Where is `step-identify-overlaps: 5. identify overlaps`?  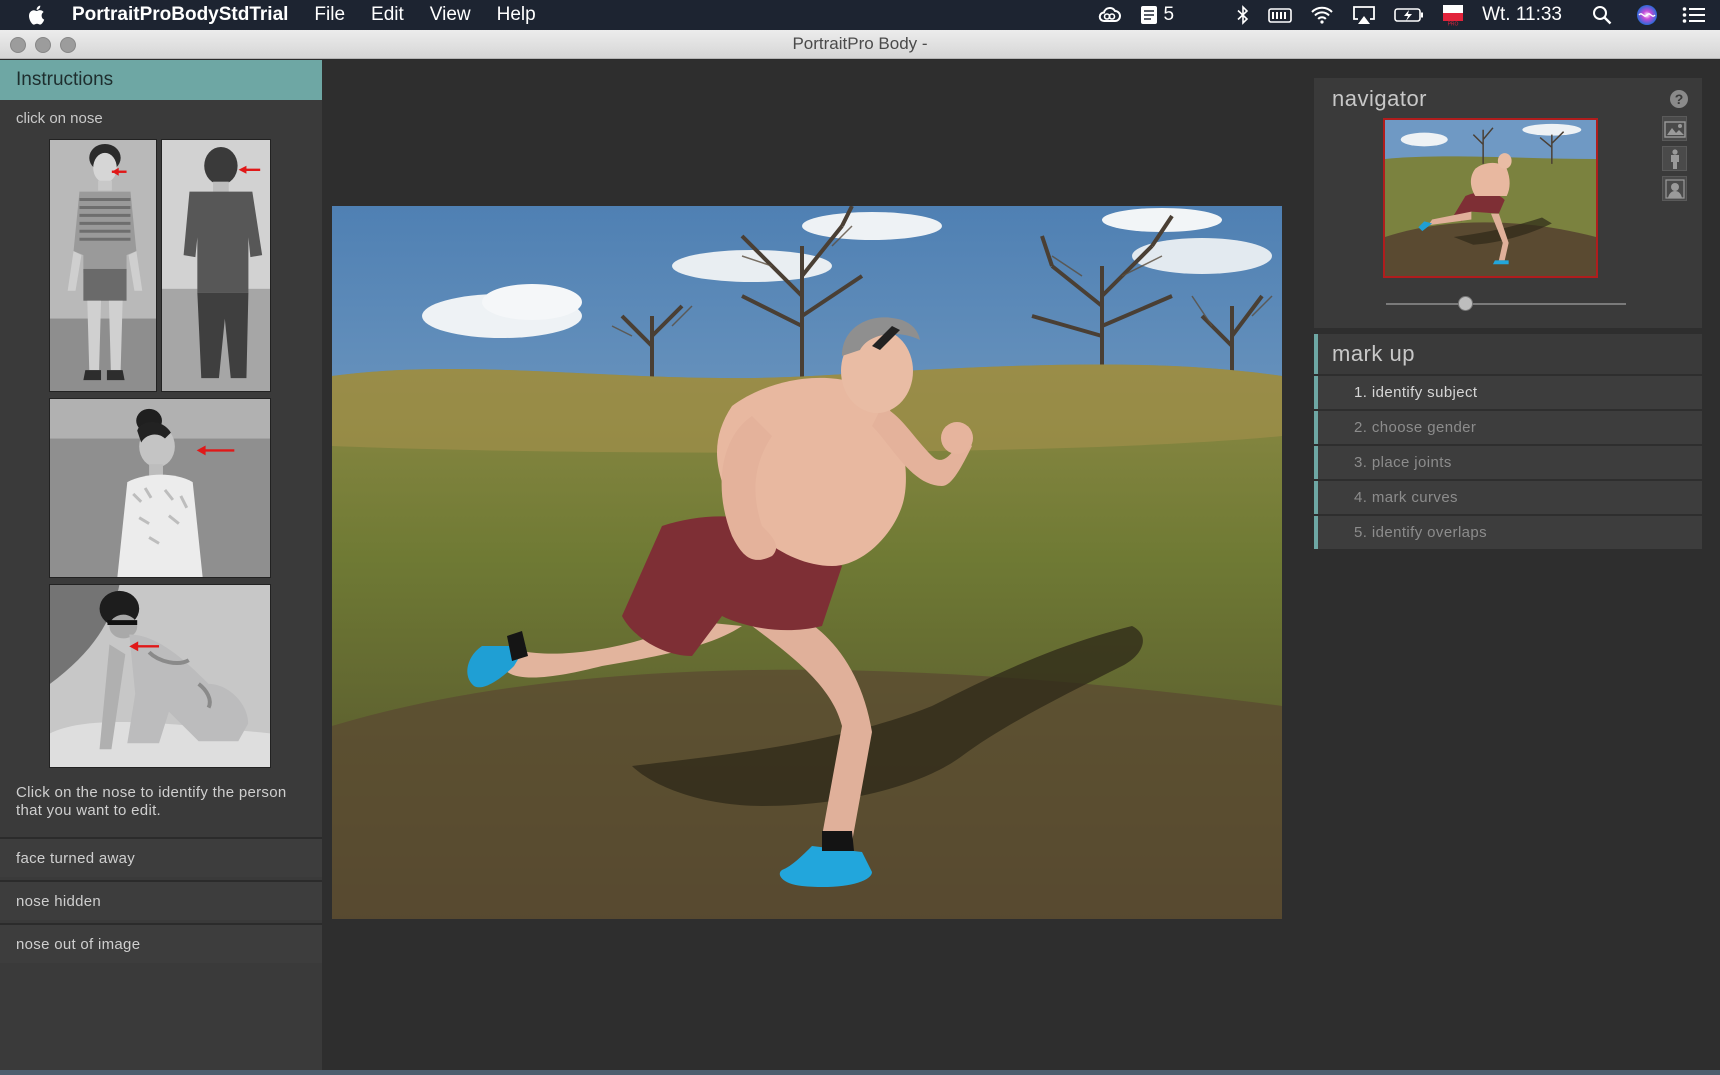 step-identify-overlaps: 5. identify overlaps is located at coordinates (1508, 532).